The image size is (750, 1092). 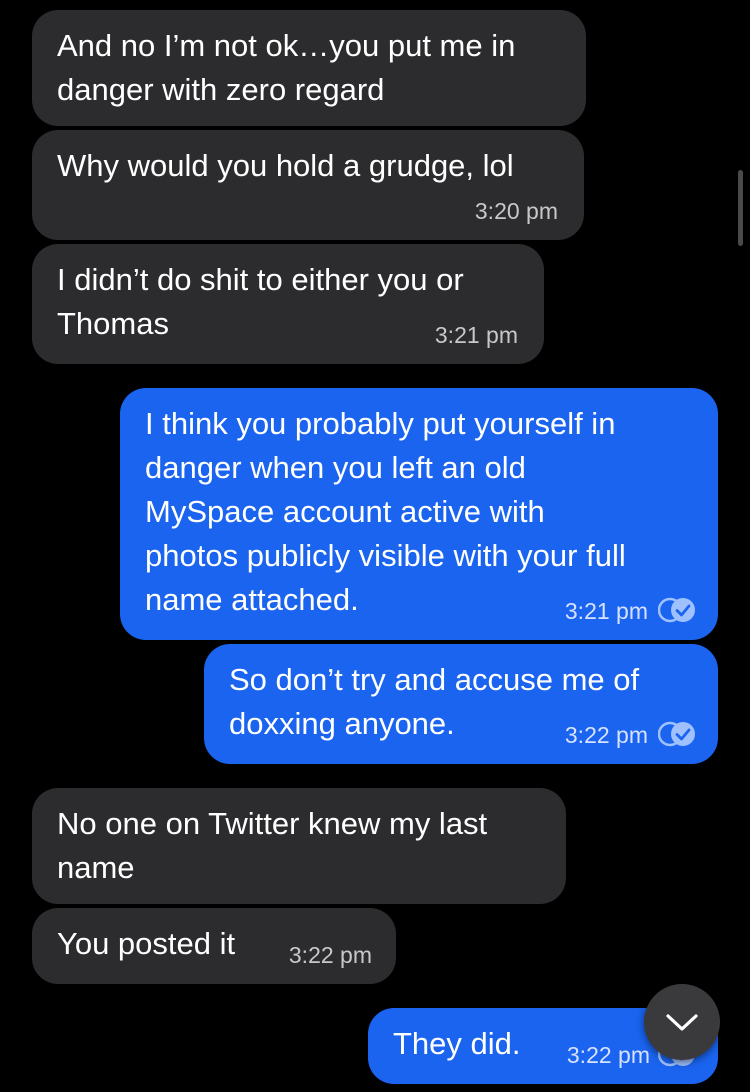 I want to click on message-text: You posted it, so click(x=146, y=943).